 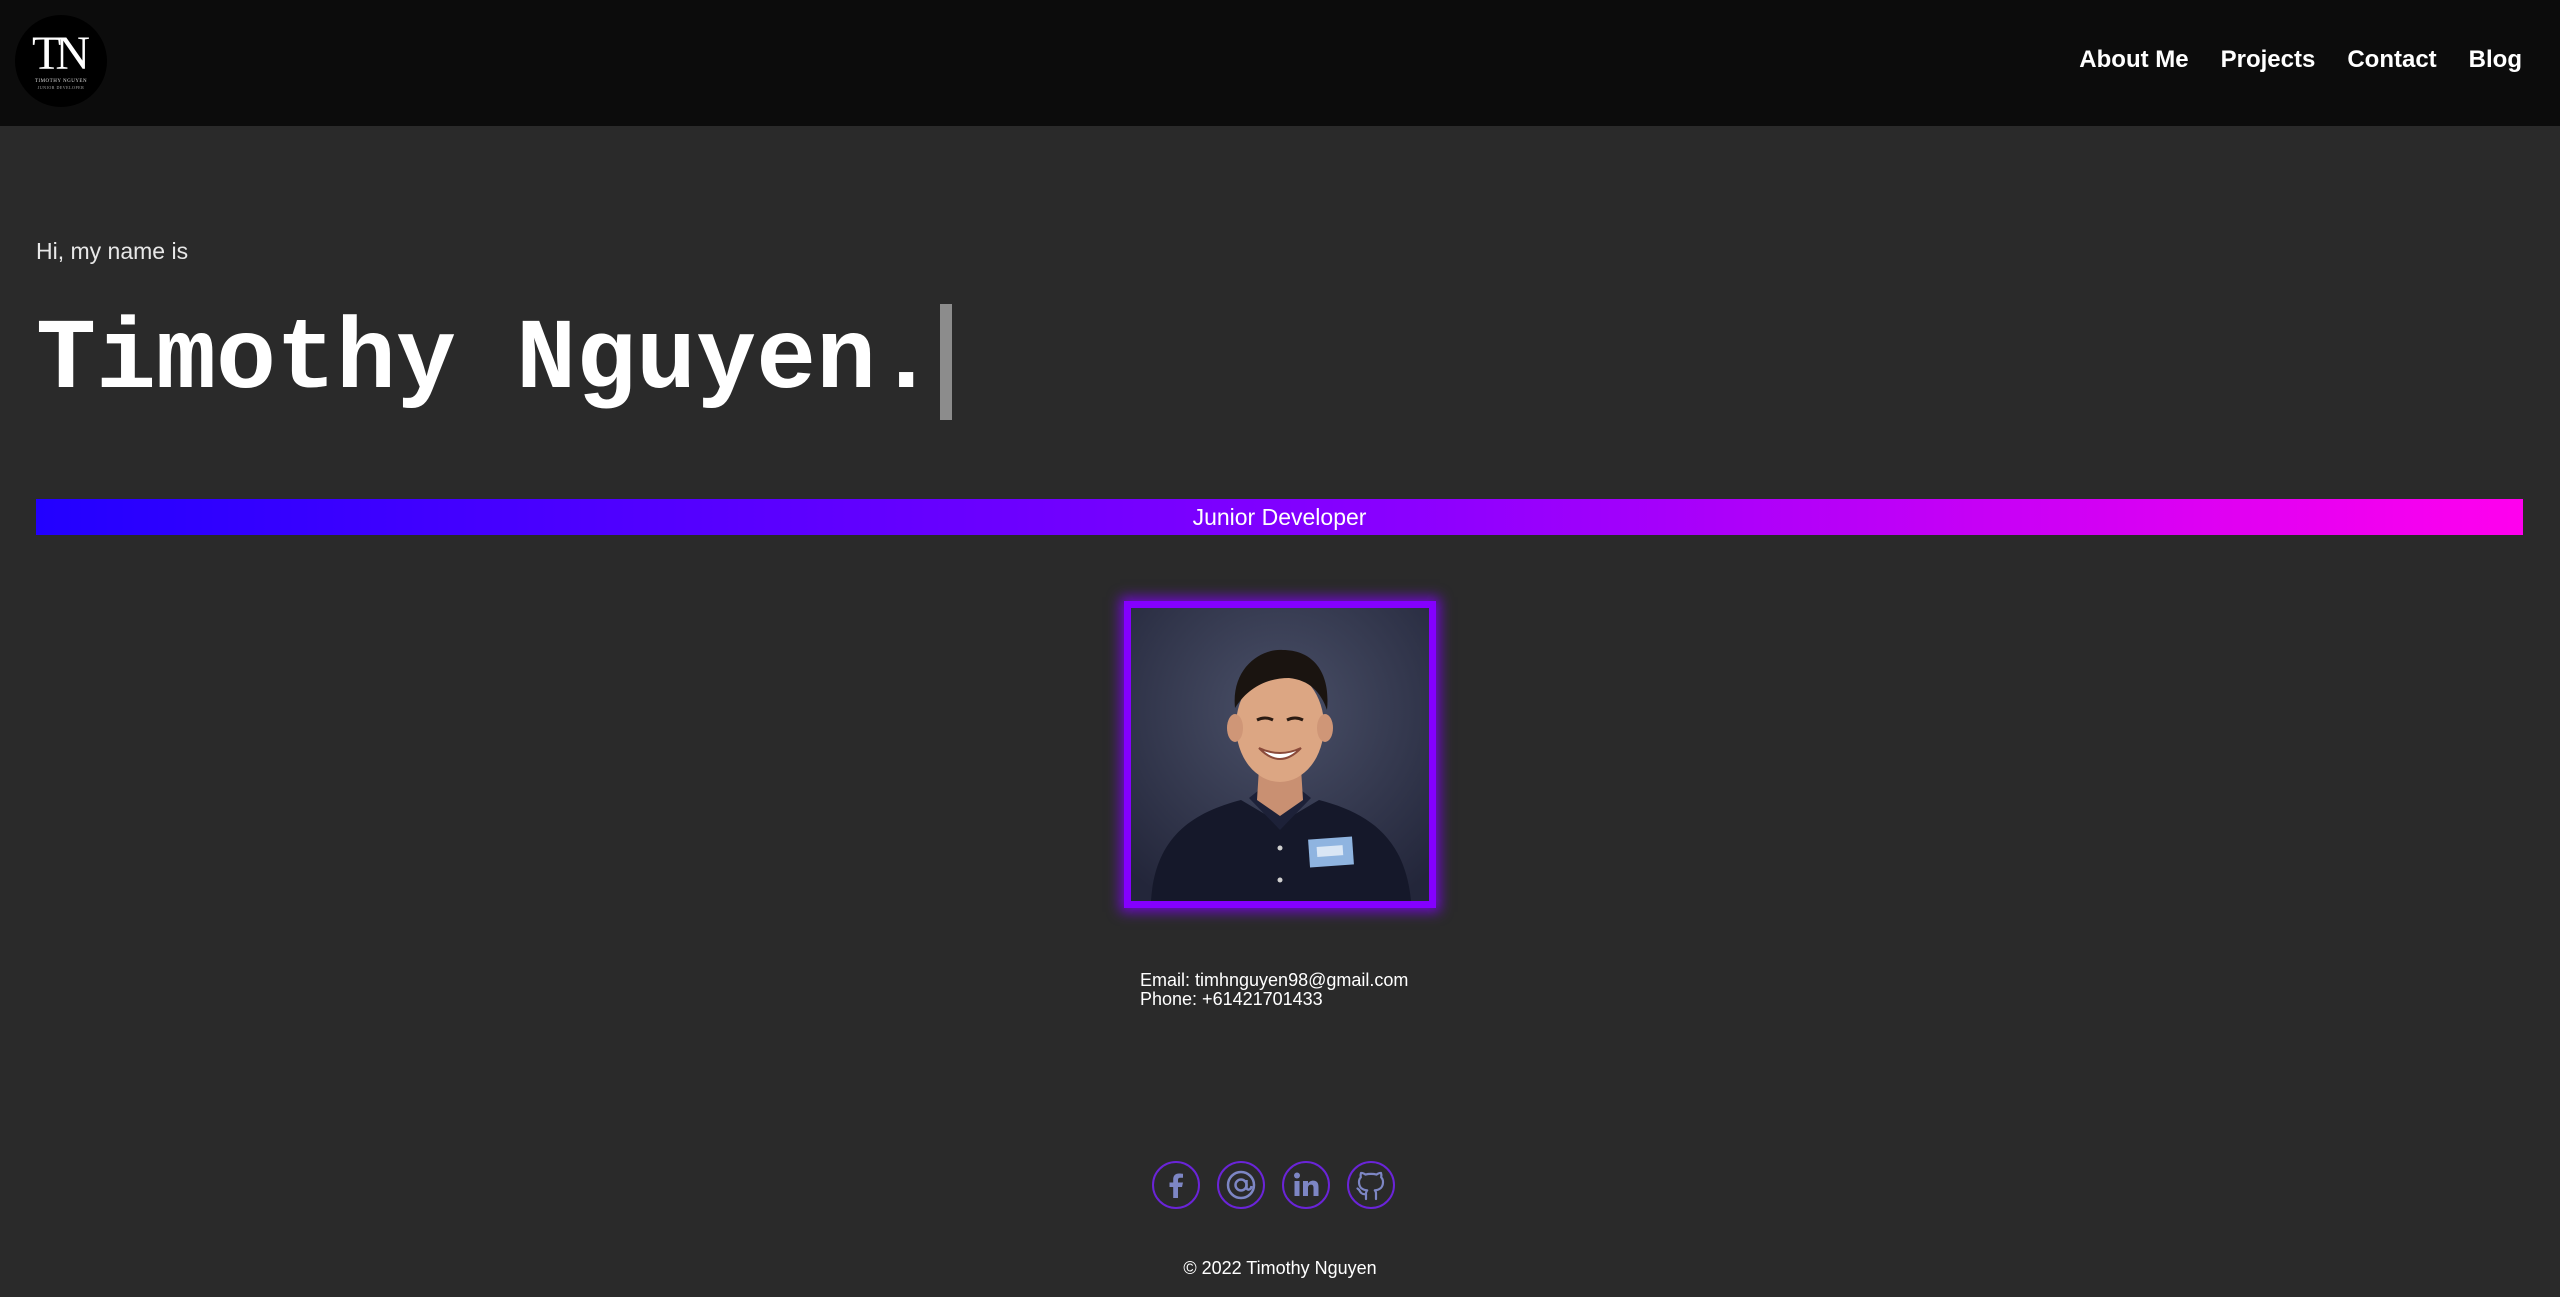 I want to click on github-icon, so click(x=1370, y=1186).